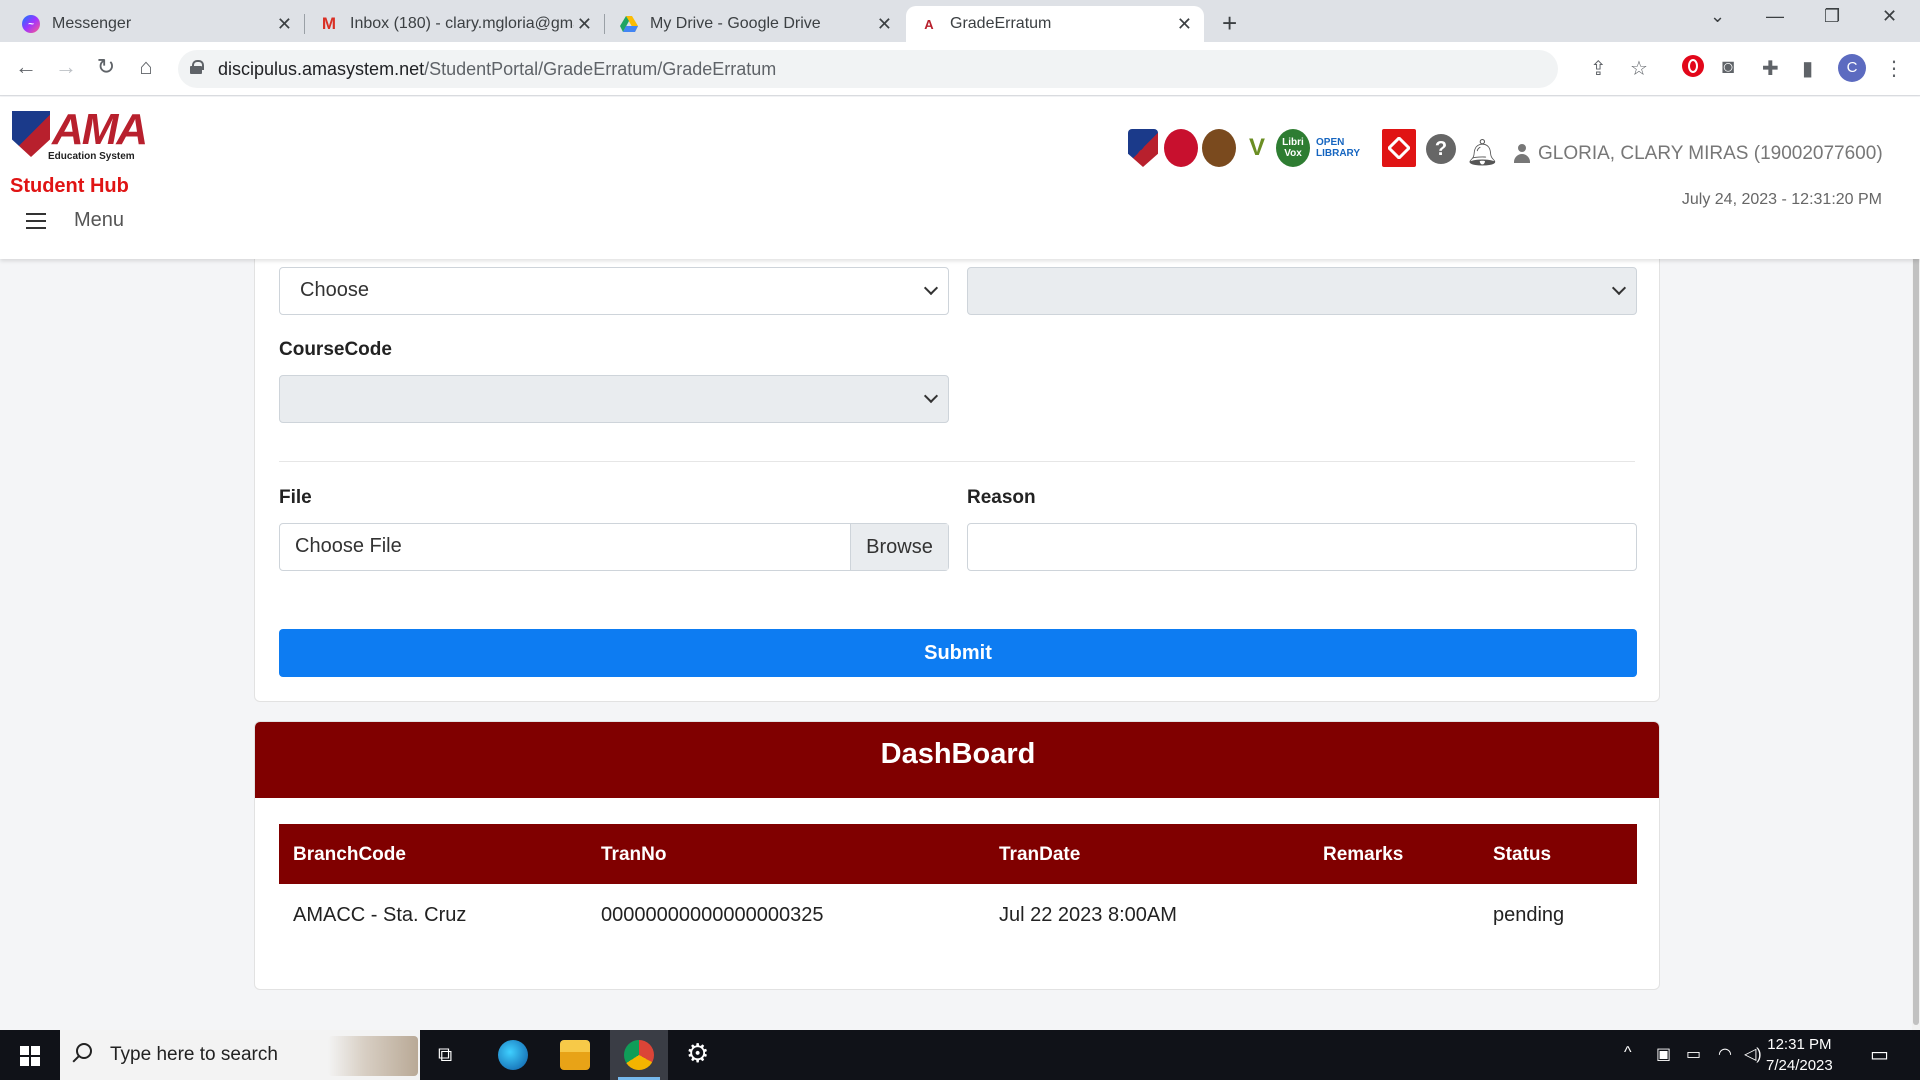 The height and width of the screenshot is (1080, 1920). Describe the element at coordinates (92, 23) in the screenshot. I see `tab-title: Messenger` at that location.